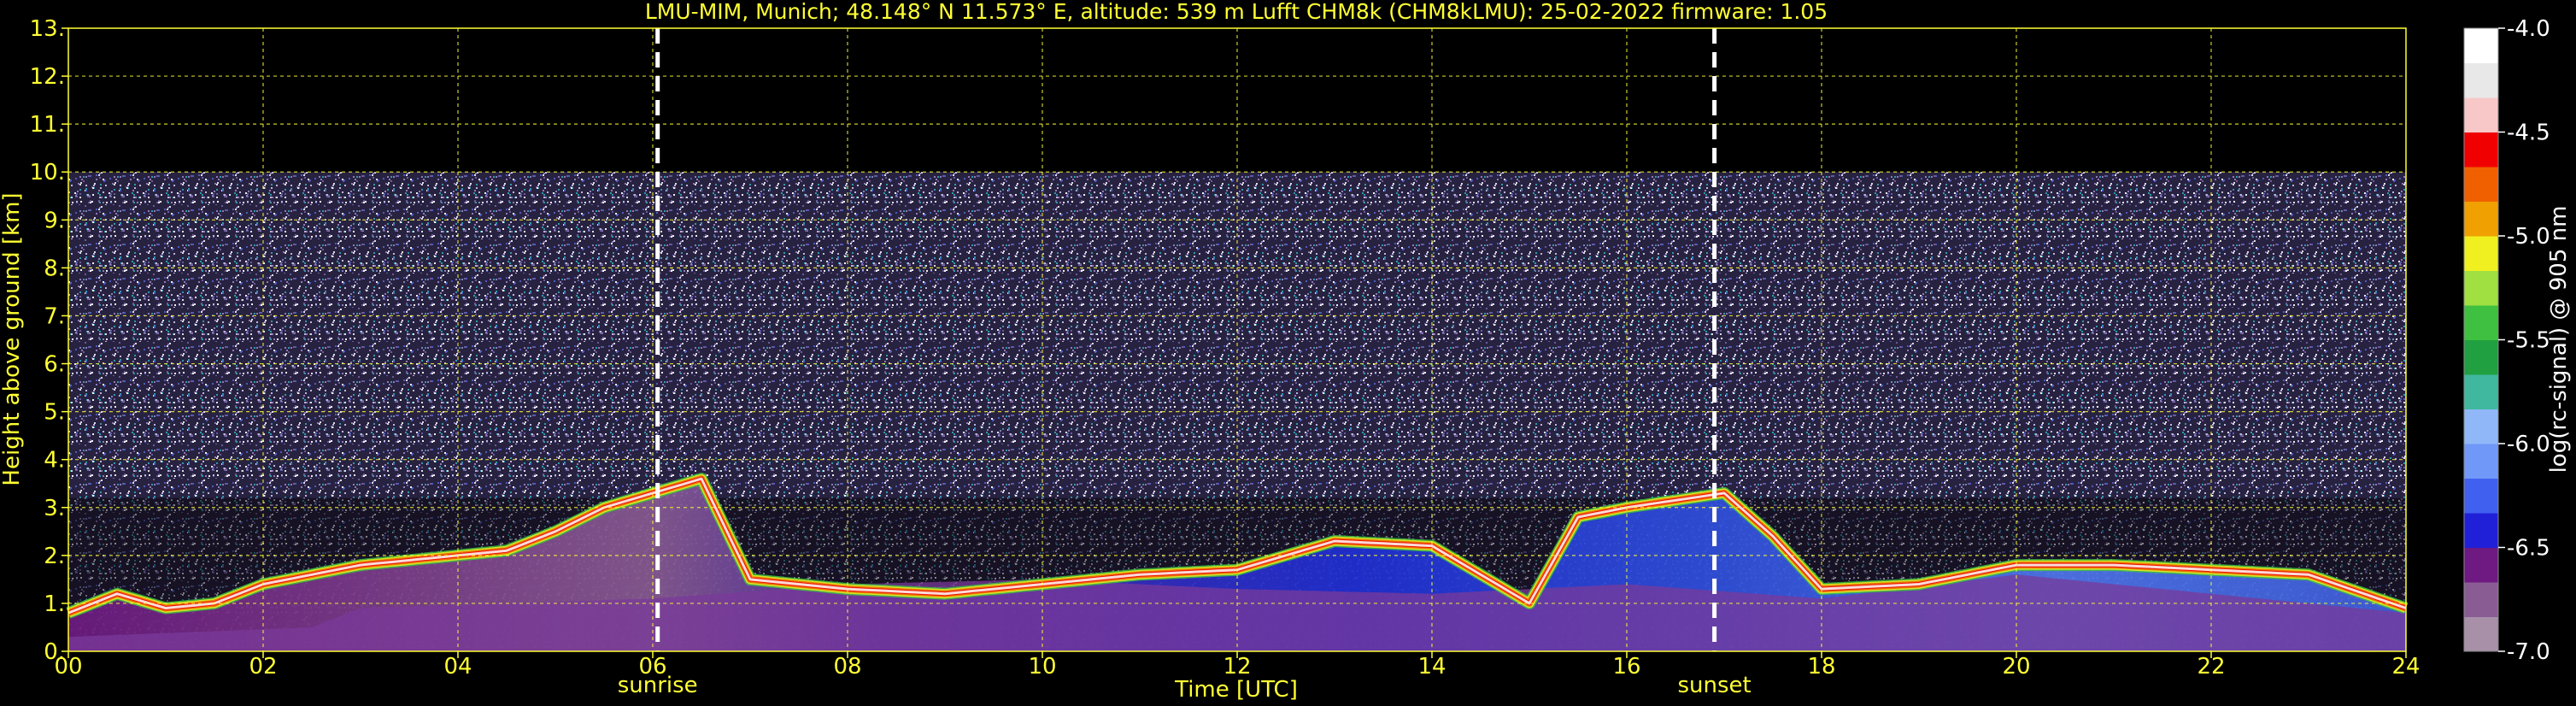 Image resolution: width=2576 pixels, height=706 pixels. What do you see at coordinates (1821, 667) in the screenshot?
I see `x-tick-label: 18` at bounding box center [1821, 667].